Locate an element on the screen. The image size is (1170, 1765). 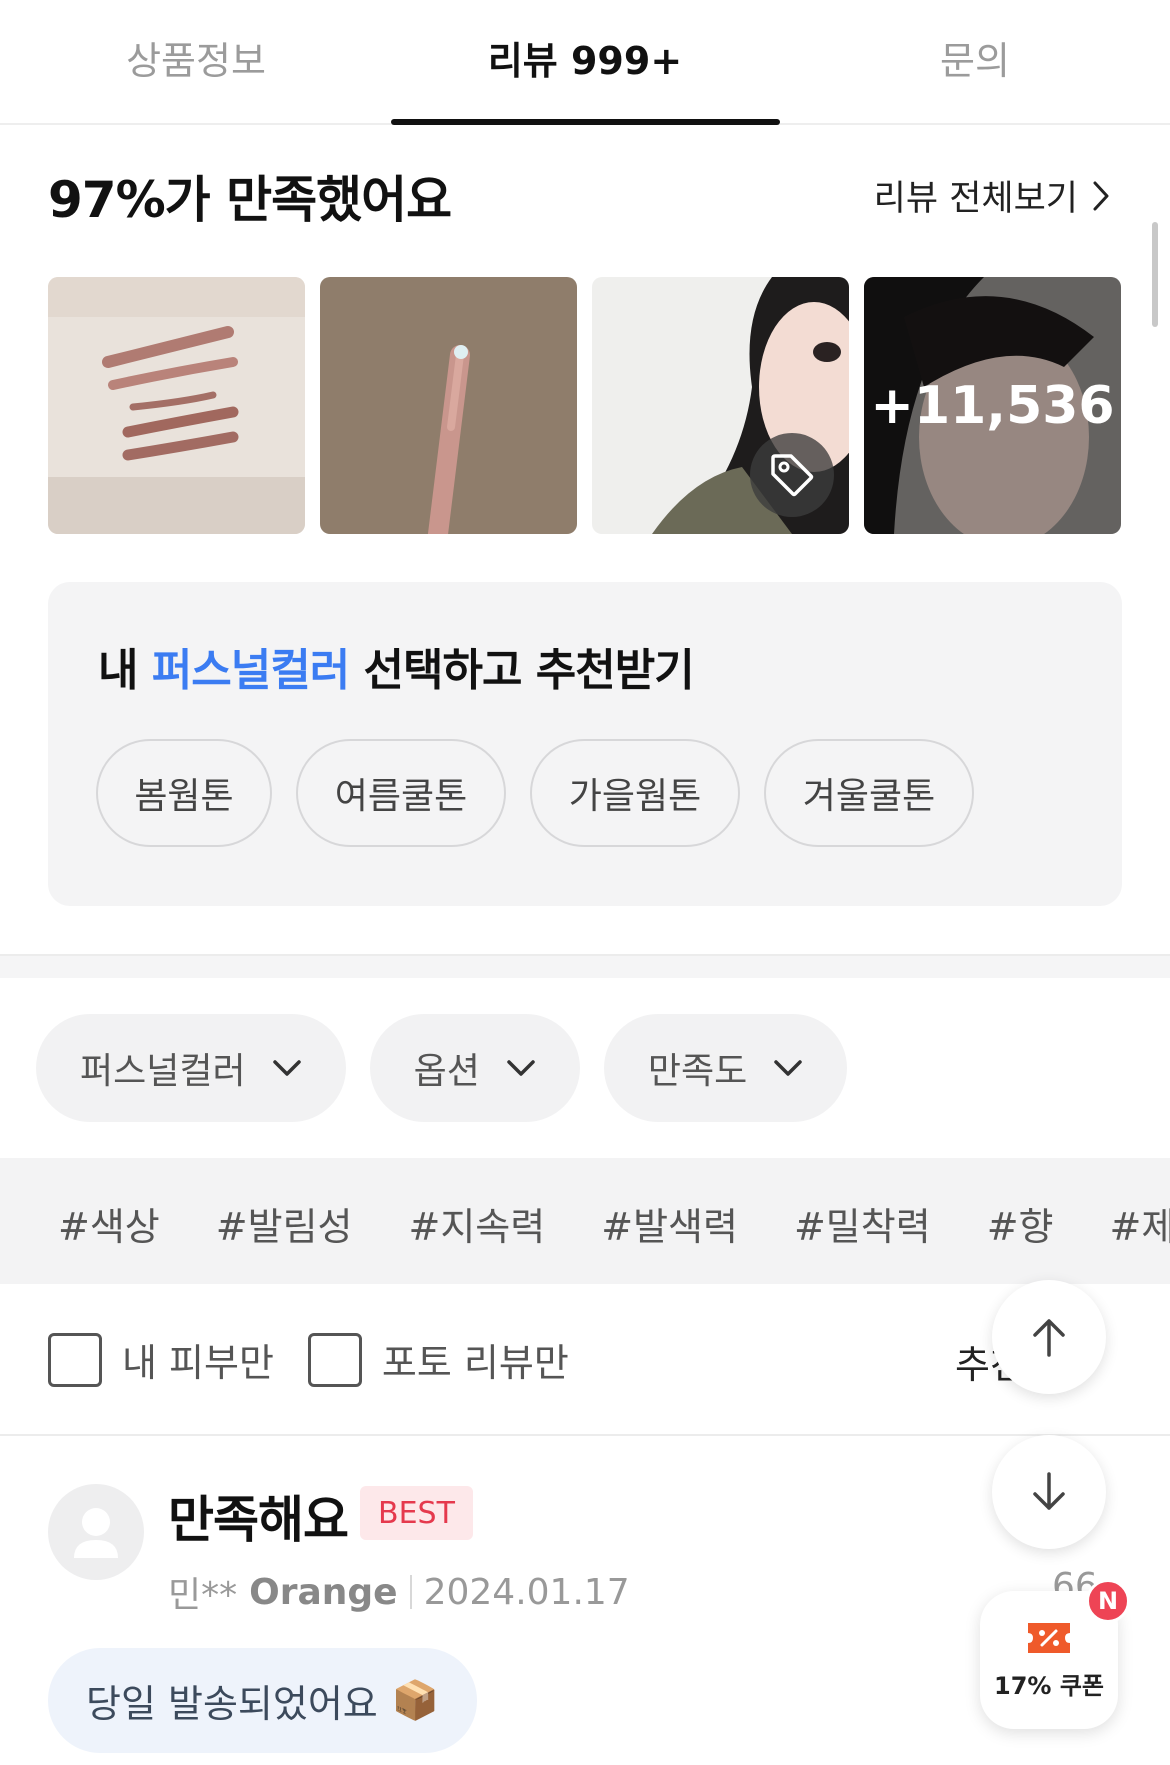
review-photo-pencil is located at coordinates (448, 405).